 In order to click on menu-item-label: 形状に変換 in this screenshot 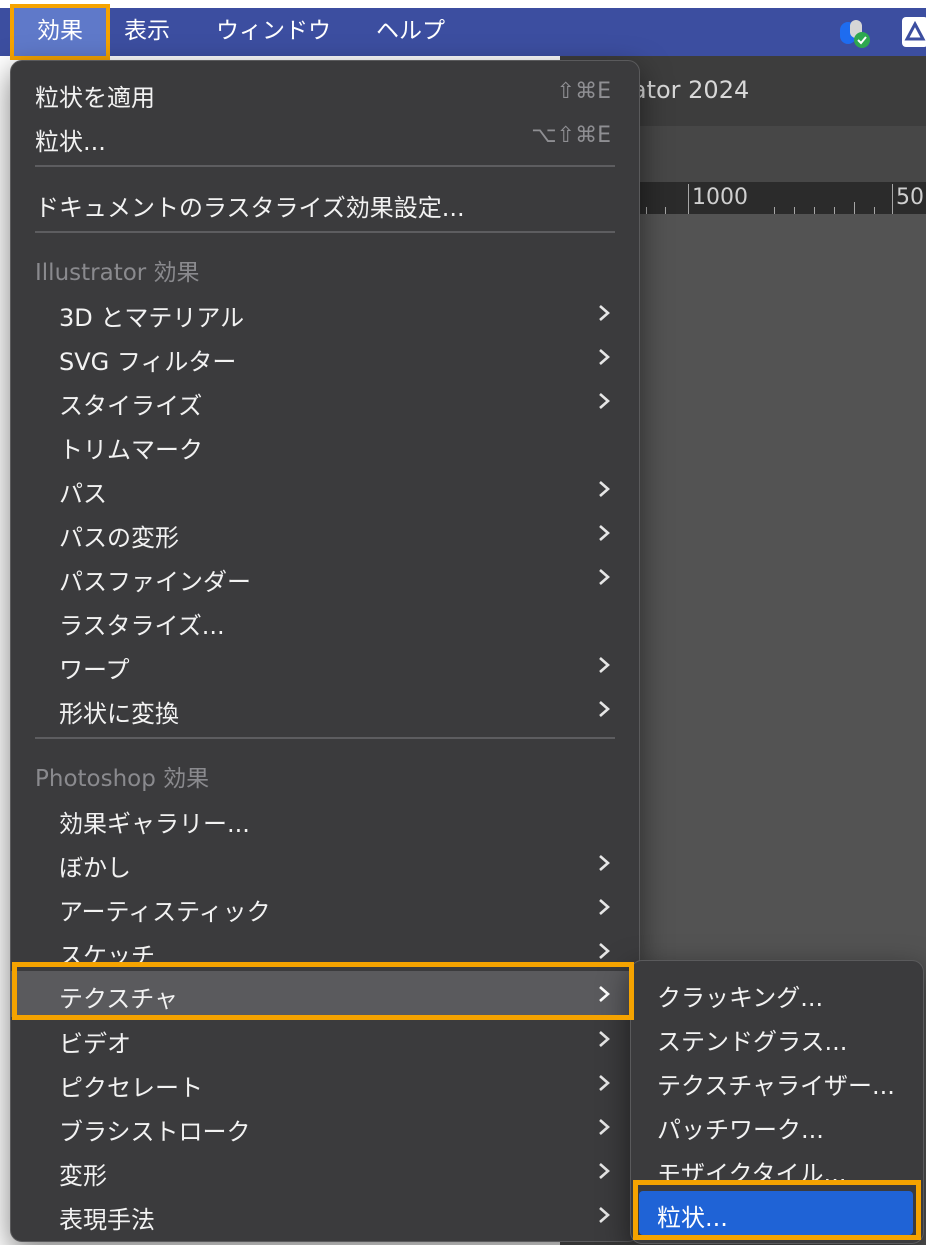, I will do `click(119, 714)`.